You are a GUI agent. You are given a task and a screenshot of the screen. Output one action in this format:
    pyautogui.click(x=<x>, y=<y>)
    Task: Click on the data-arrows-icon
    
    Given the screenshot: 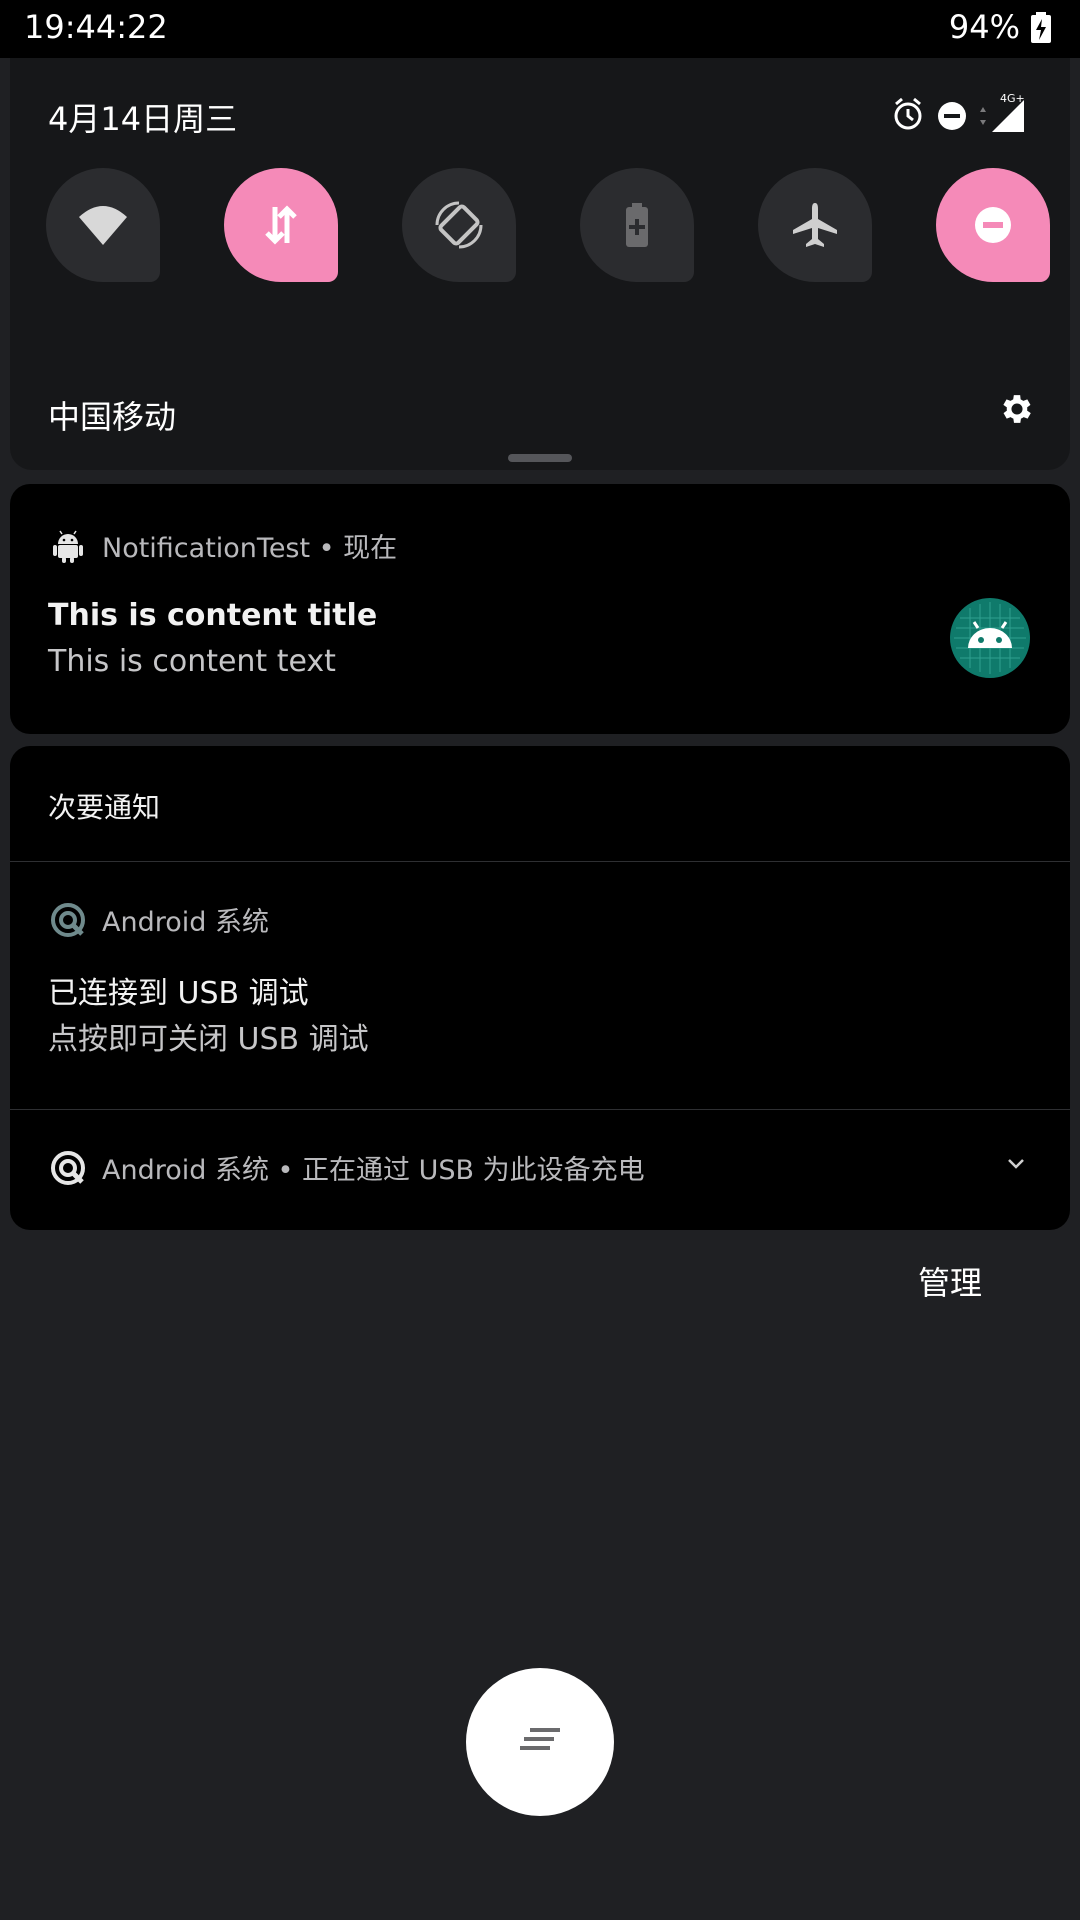 What is the action you would take?
    pyautogui.click(x=281, y=225)
    